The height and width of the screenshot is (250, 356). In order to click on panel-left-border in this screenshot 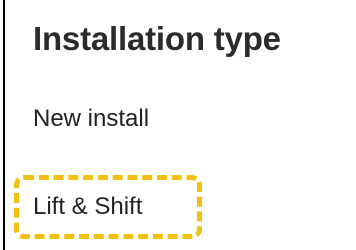, I will do `click(4, 125)`.